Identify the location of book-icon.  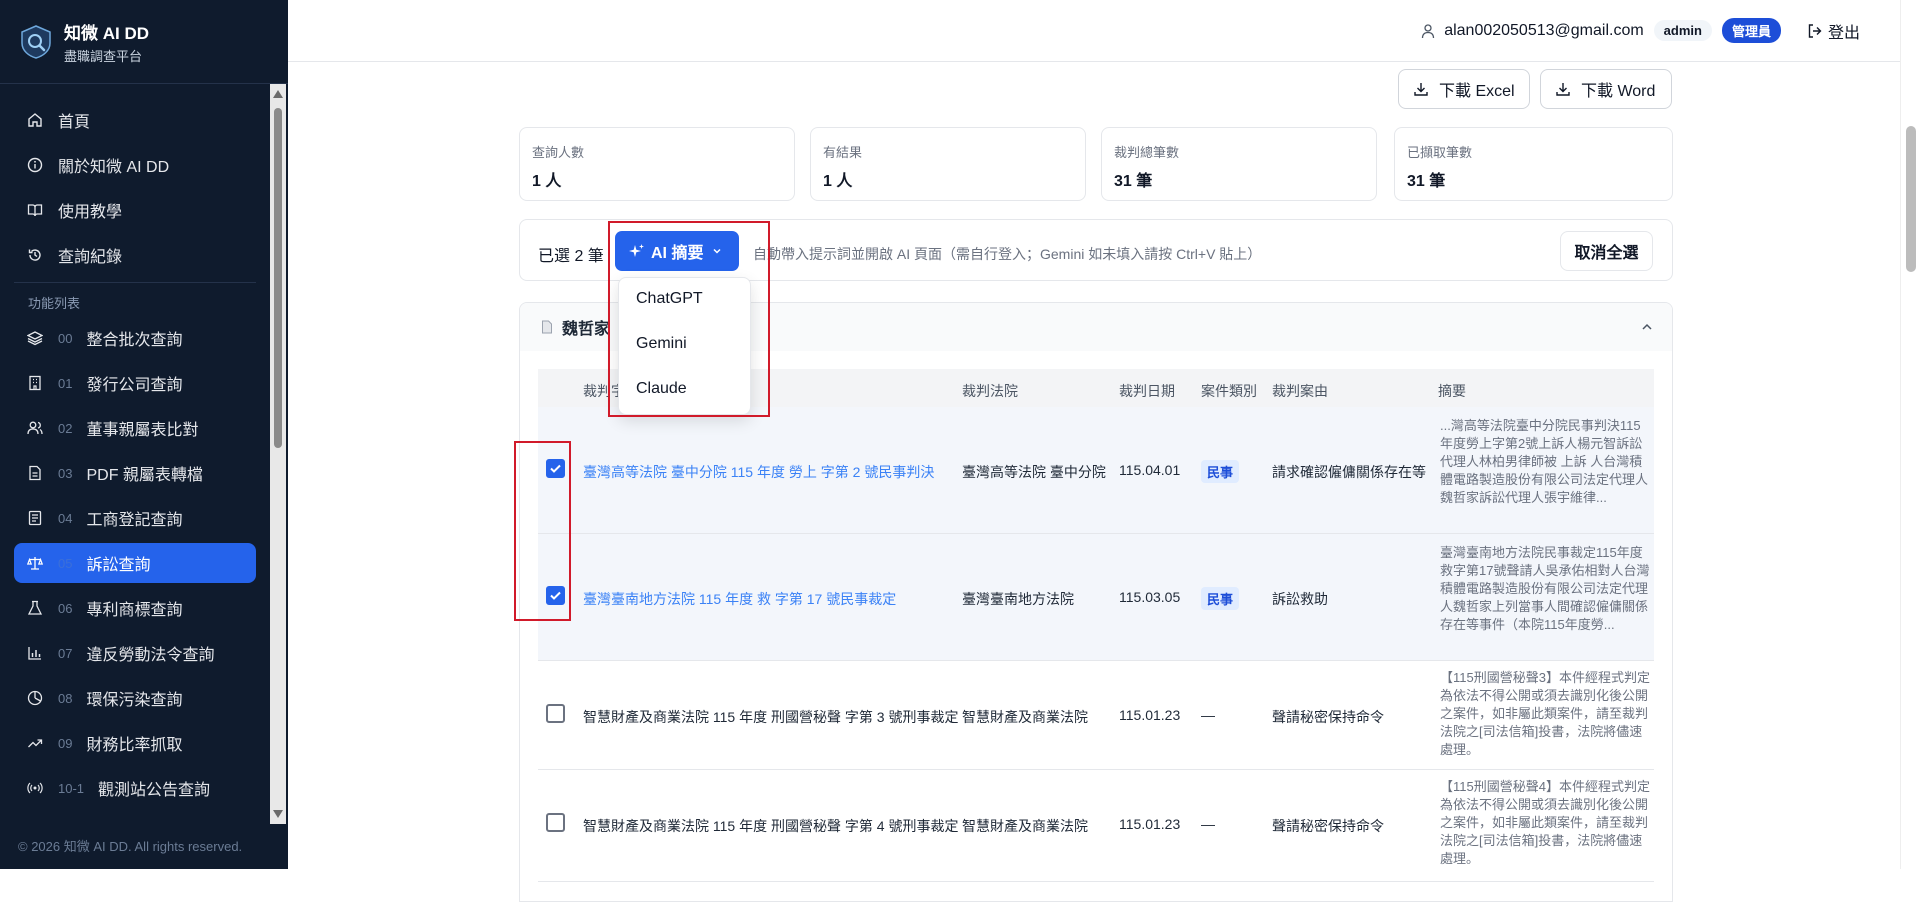
(35, 210).